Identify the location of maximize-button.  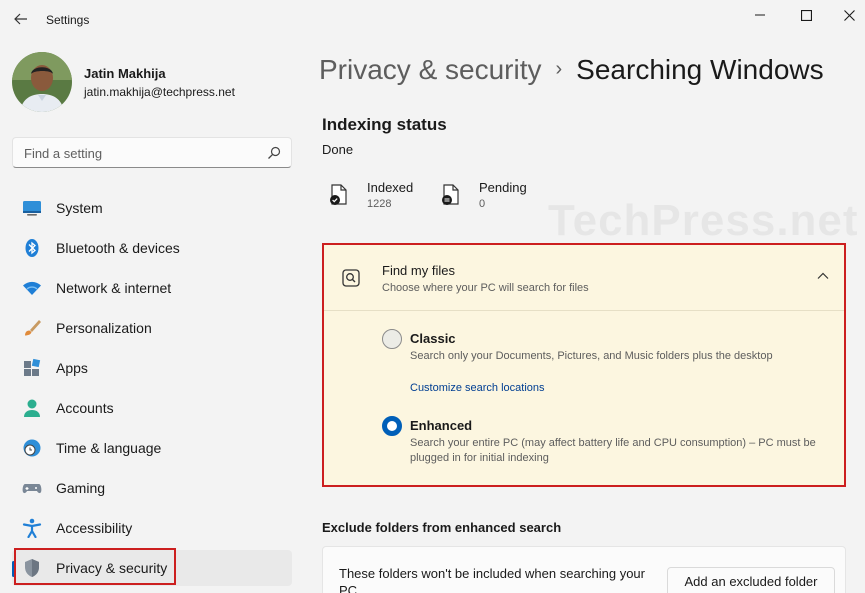
(806, 15).